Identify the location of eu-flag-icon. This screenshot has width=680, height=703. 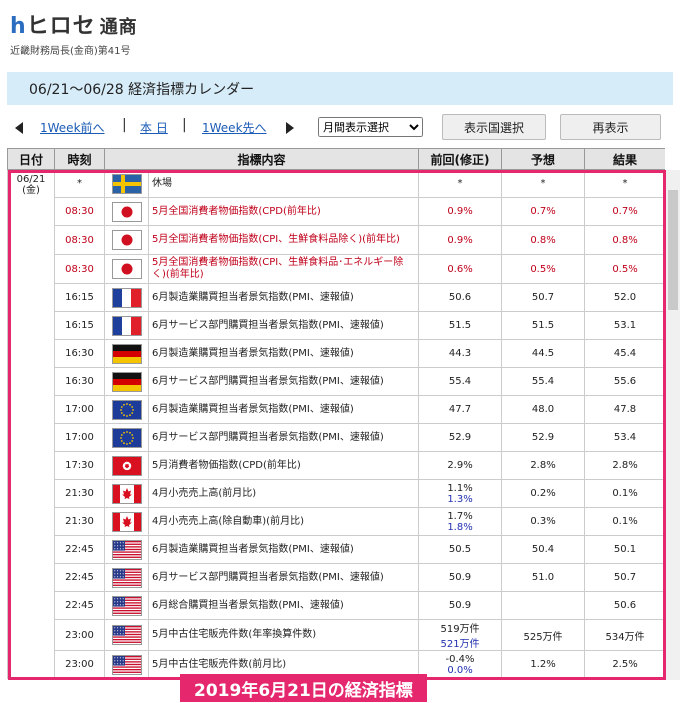
(126, 437).